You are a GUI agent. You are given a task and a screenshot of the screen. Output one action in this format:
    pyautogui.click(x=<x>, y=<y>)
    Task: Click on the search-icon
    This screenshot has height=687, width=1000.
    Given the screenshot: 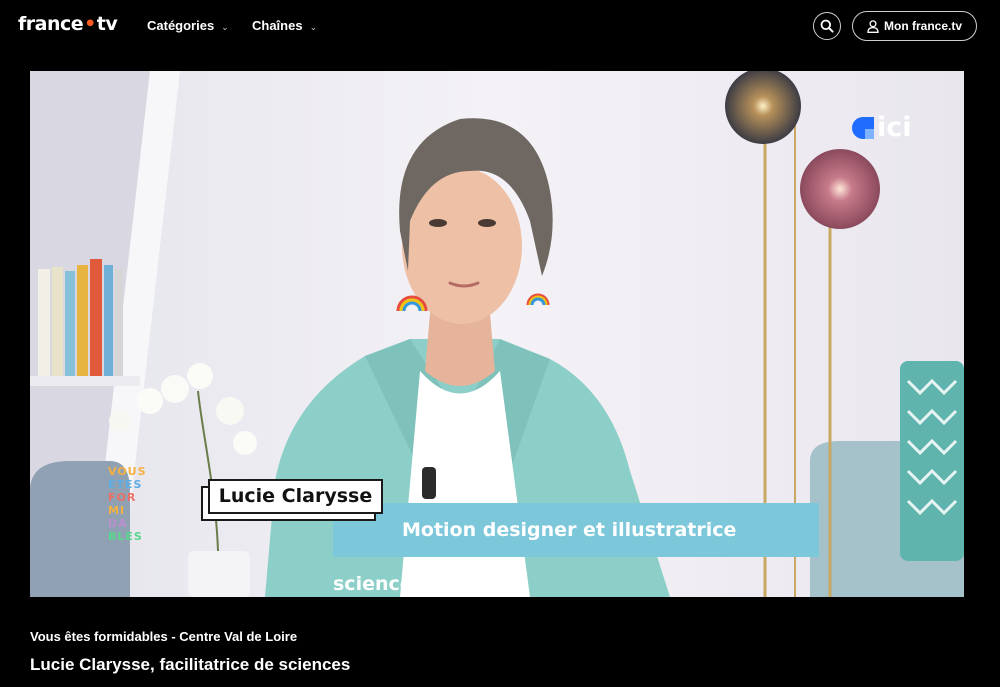 What is the action you would take?
    pyautogui.click(x=827, y=26)
    